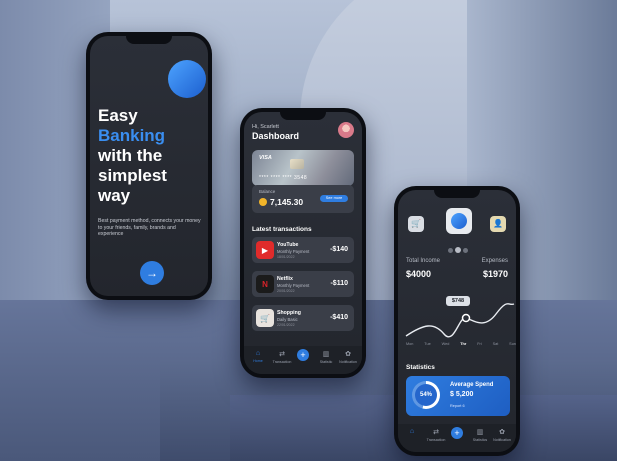  What do you see at coordinates (286, 257) in the screenshot?
I see `transaction-date: 18/01/2022` at bounding box center [286, 257].